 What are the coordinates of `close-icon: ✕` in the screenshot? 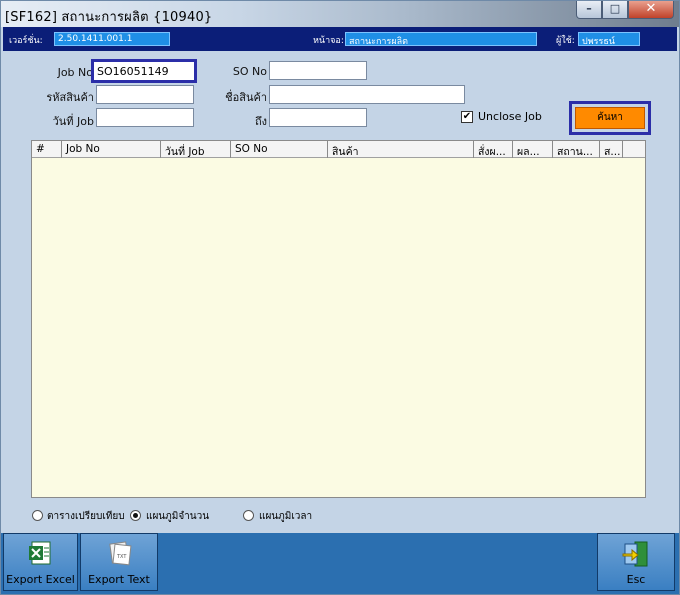 It's located at (651, 8).